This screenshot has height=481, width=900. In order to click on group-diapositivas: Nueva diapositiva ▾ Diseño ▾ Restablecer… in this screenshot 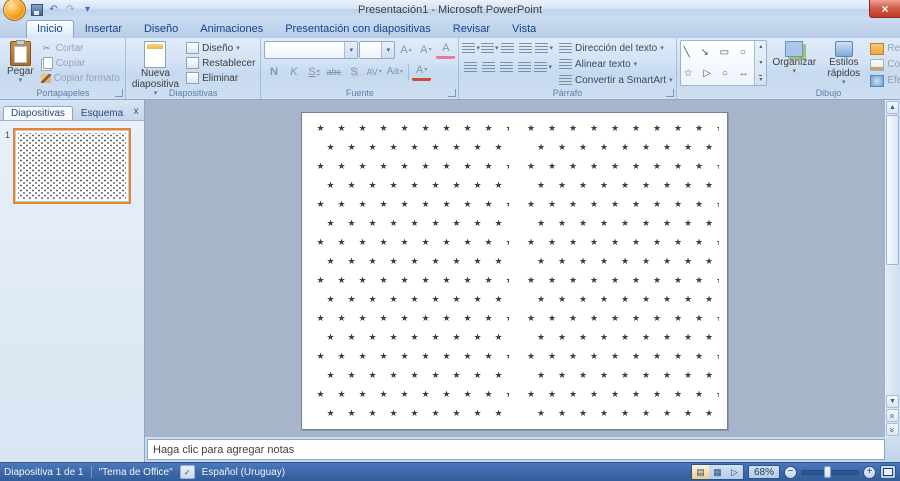, I will do `click(194, 68)`.